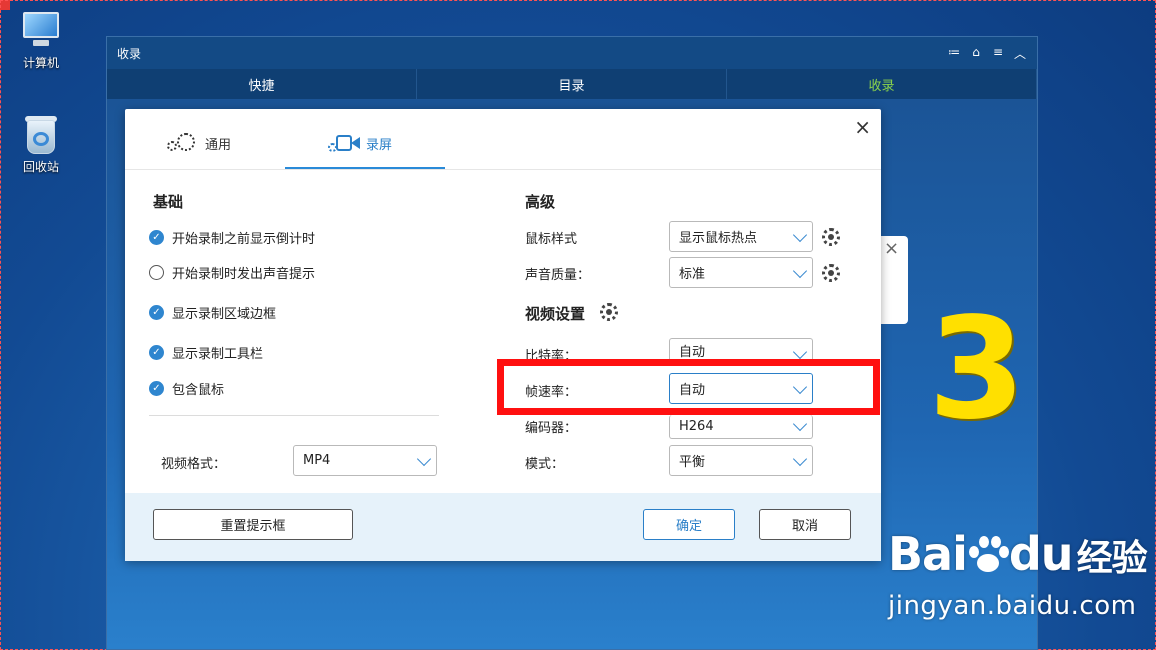 The height and width of the screenshot is (650, 1156). Describe the element at coordinates (692, 462) in the screenshot. I see `select-value: 平衡` at that location.